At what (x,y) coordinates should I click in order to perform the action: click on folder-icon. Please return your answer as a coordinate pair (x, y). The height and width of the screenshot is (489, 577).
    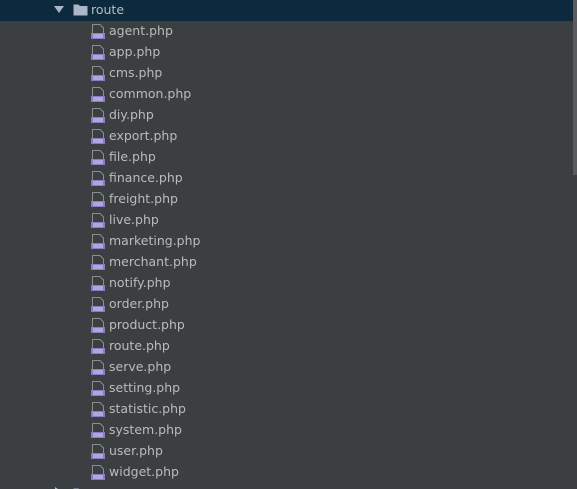
    Looking at the image, I should click on (80, 10).